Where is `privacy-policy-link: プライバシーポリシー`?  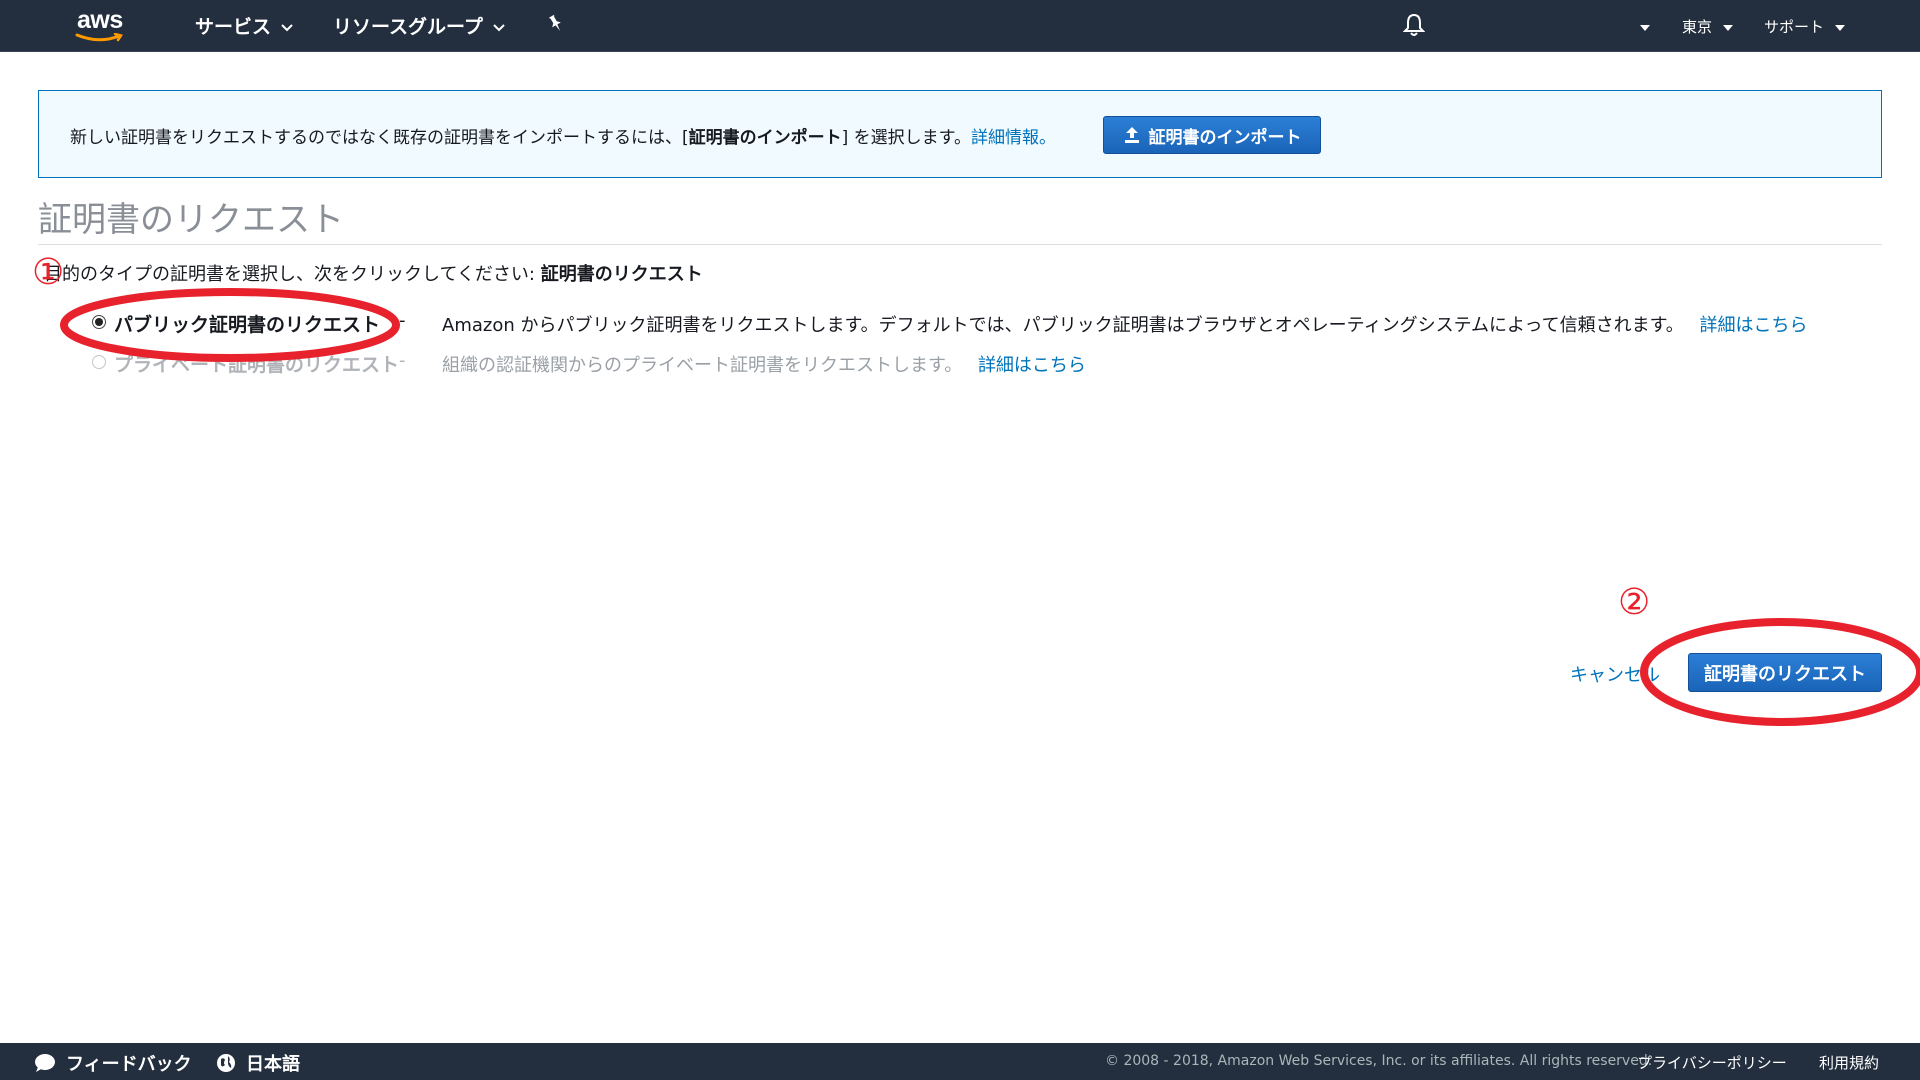 privacy-policy-link: プライバシーポリシー is located at coordinates (1712, 1062).